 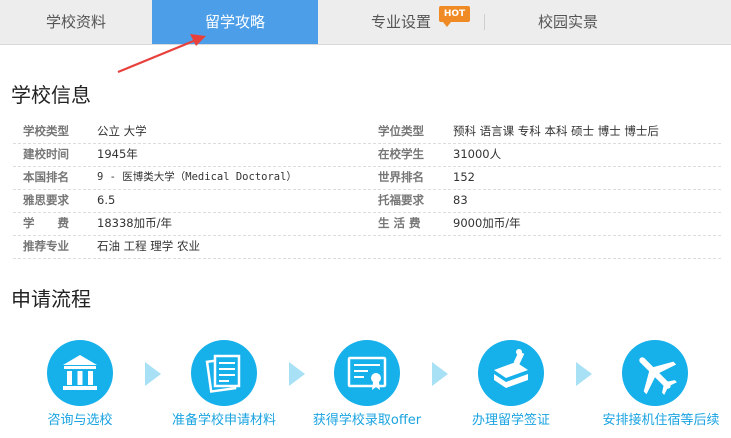 What do you see at coordinates (367, 247) in the screenshot?
I see `info-row: 推荐专业 石油 工程 理学 农业` at bounding box center [367, 247].